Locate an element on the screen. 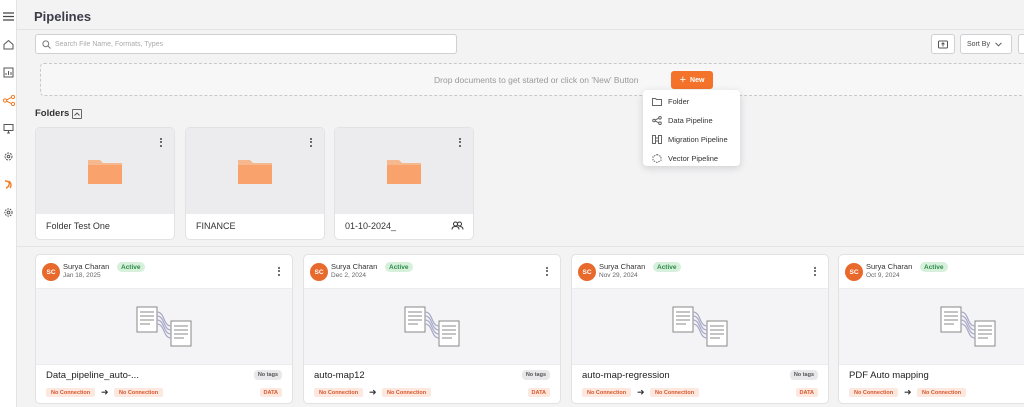 The width and height of the screenshot is (1024, 407). menu-item-label: Vector Pipeline is located at coordinates (693, 158).